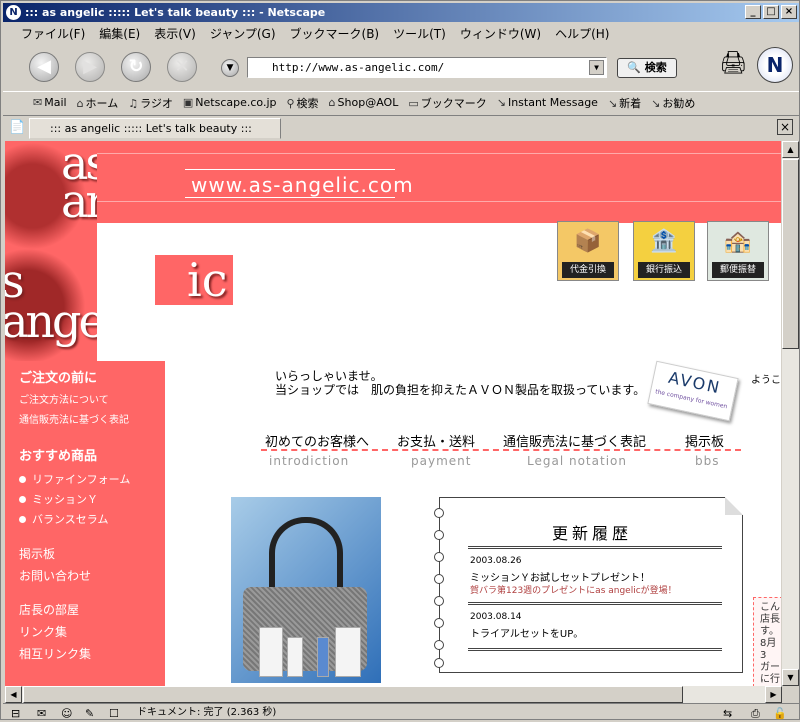 This screenshot has height=722, width=800. I want to click on connection-icon: ⇆, so click(728, 713).